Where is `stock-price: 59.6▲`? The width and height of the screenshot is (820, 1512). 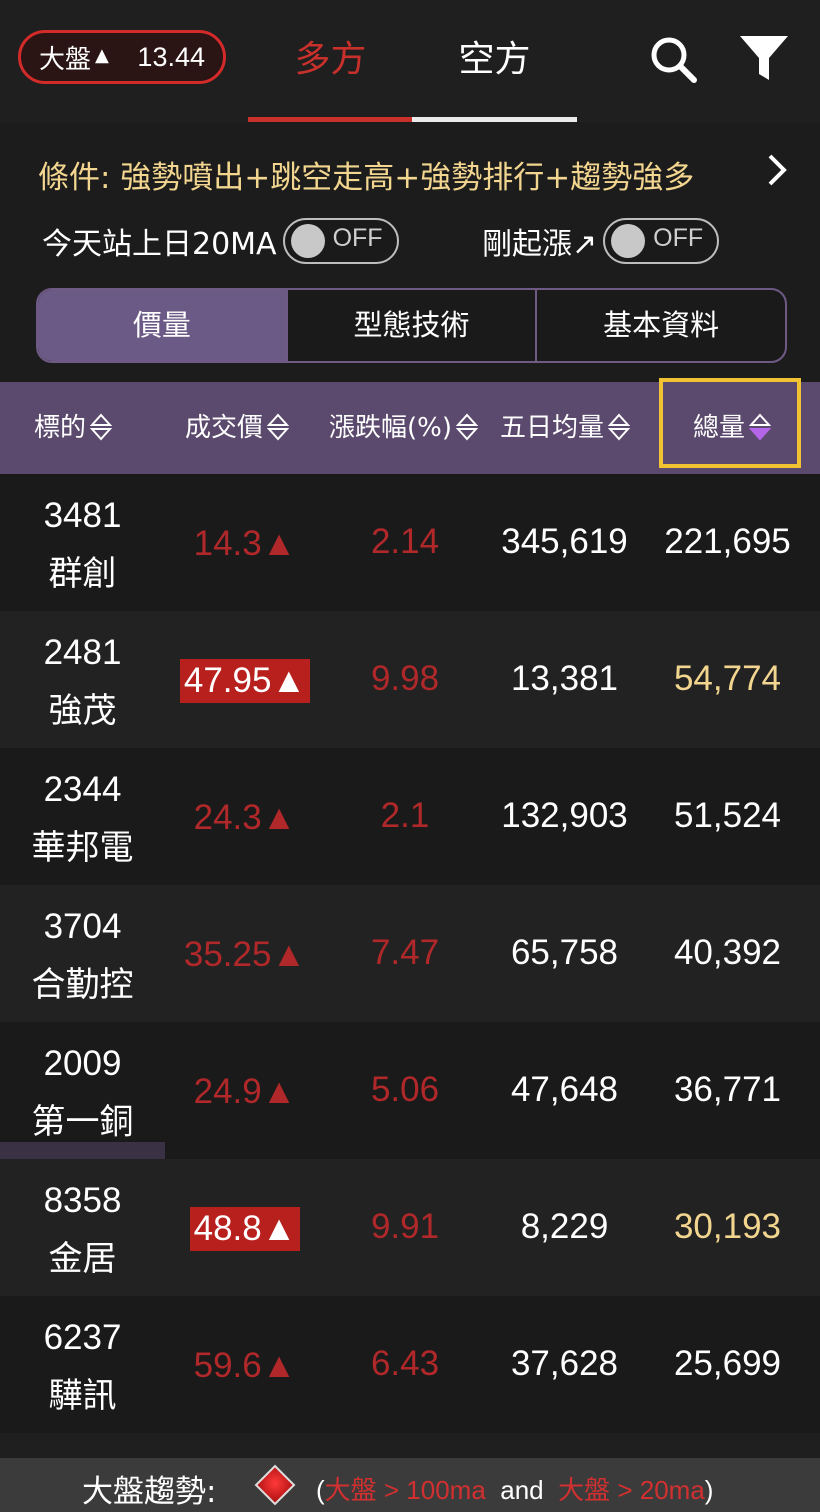 stock-price: 59.6▲ is located at coordinates (245, 1366).